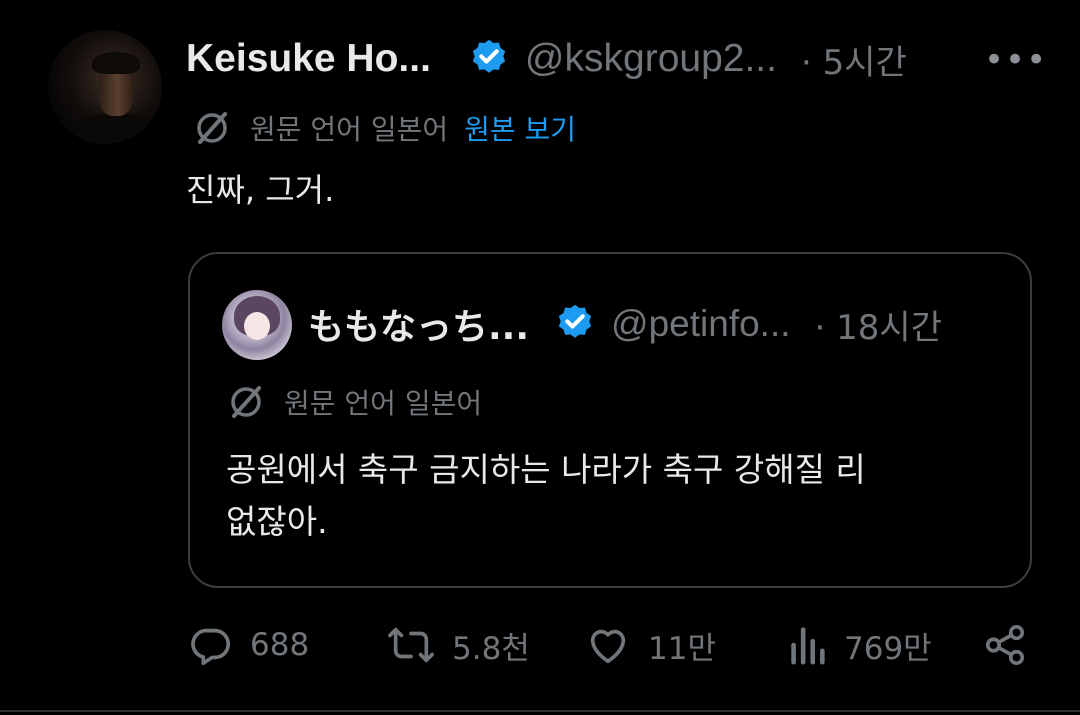 This screenshot has width=1080, height=715. Describe the element at coordinates (888, 648) in the screenshot. I see `view-count: 769만` at that location.